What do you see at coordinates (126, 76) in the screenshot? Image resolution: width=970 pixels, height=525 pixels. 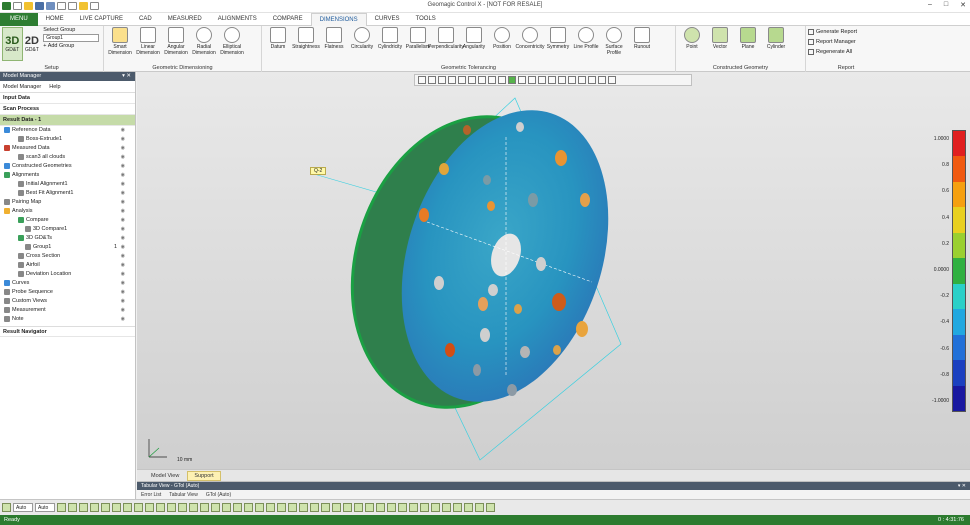 I see `panel-pin-close-icons: ▾ ✕` at bounding box center [126, 76].